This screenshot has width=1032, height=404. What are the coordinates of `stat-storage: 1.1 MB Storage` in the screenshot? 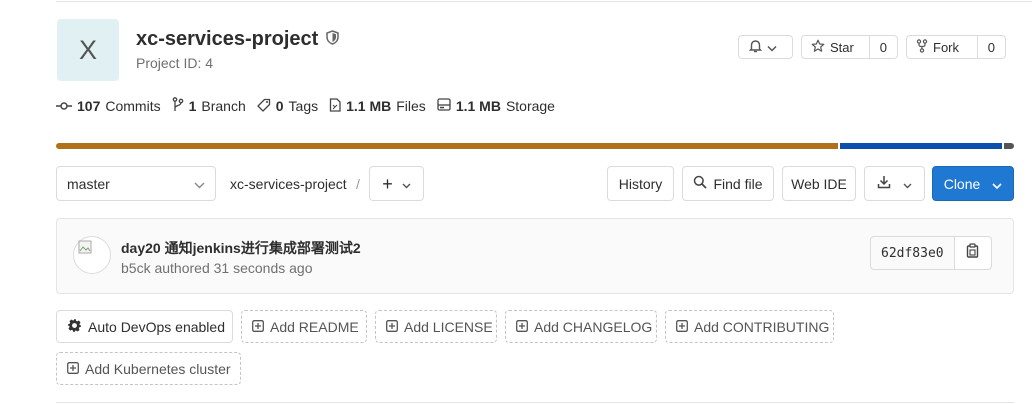 It's located at (496, 106).